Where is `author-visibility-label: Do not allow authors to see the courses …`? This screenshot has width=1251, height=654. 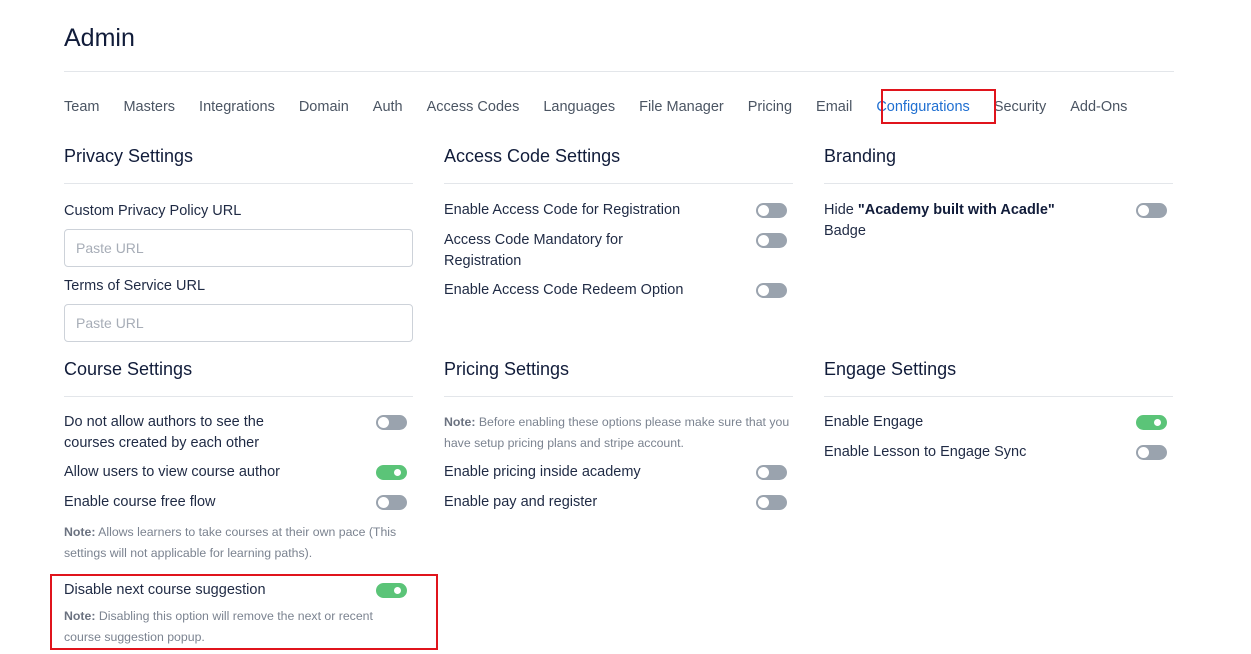
author-visibility-label: Do not allow authors to see the courses … is located at coordinates (164, 432).